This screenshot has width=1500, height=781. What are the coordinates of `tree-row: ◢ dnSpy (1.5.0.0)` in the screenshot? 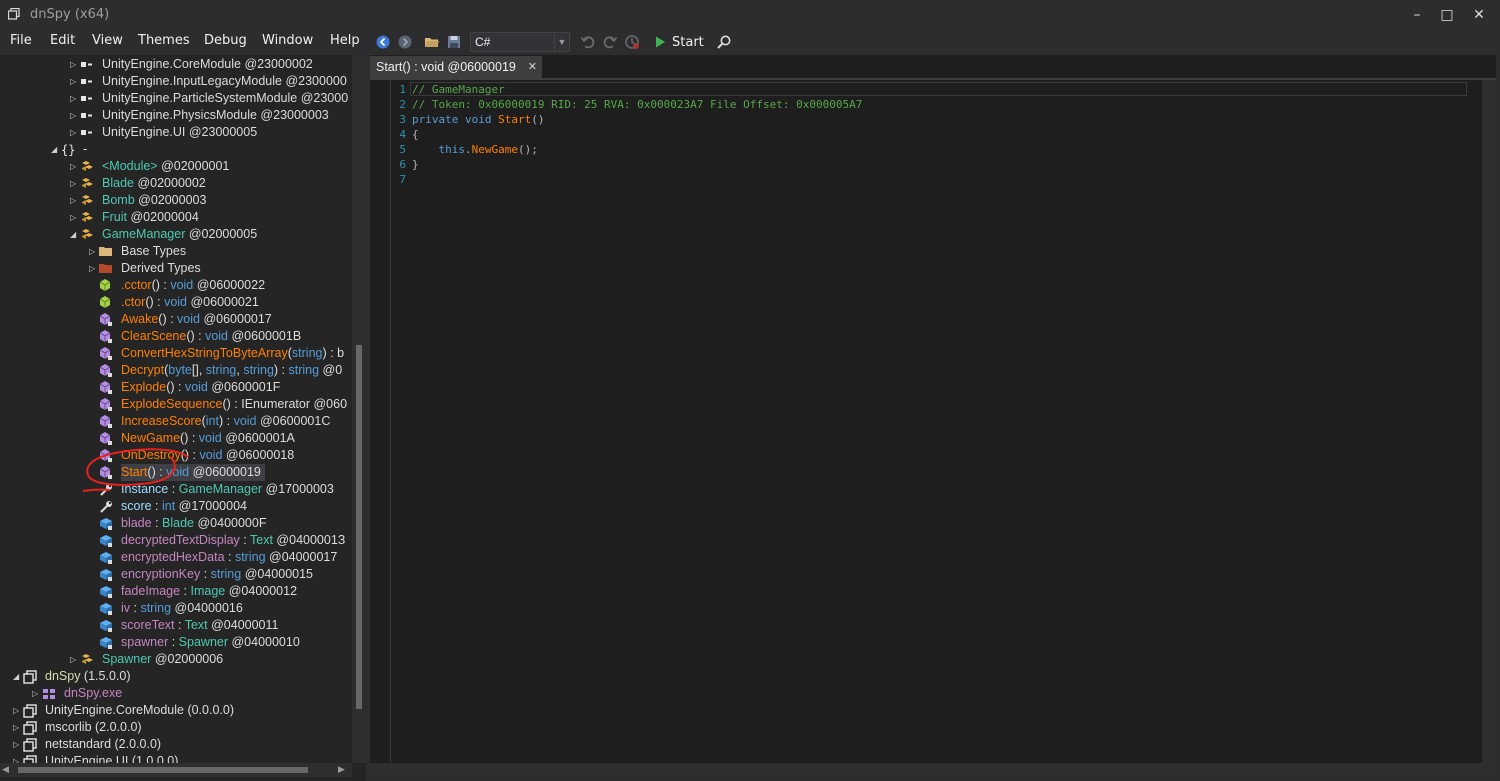 It's located at (176, 676).